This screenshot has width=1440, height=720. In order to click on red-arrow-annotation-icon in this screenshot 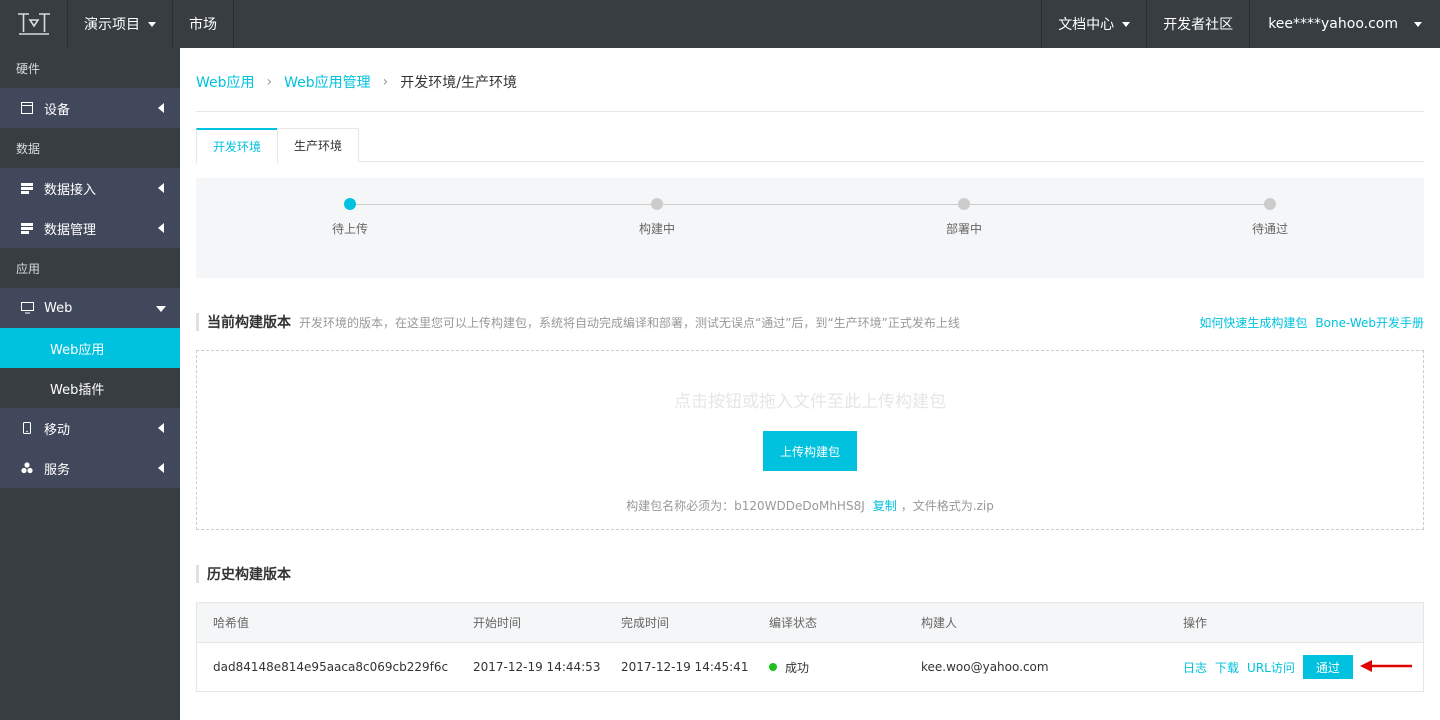, I will do `click(1386, 666)`.